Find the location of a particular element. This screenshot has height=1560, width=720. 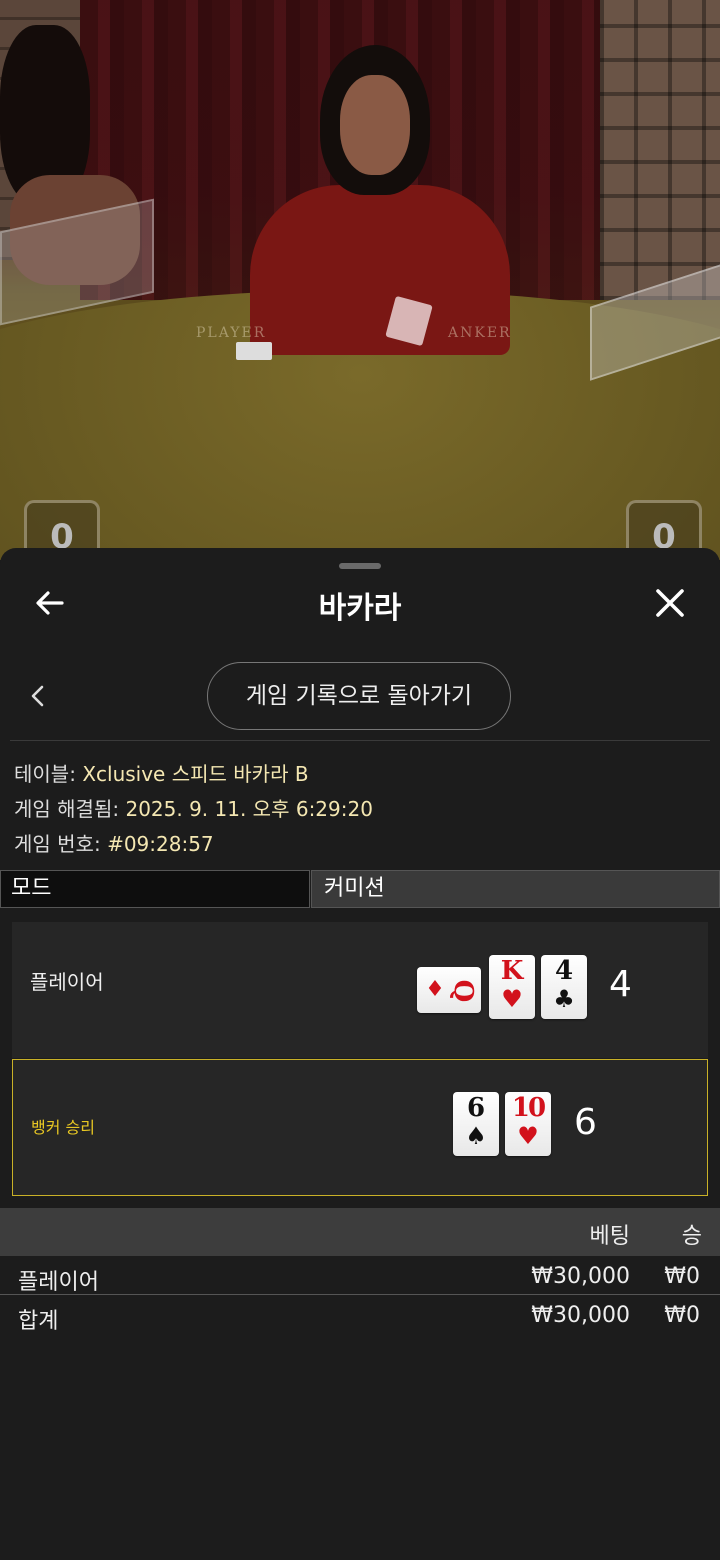

player-card-2: K ♥ is located at coordinates (512, 987).